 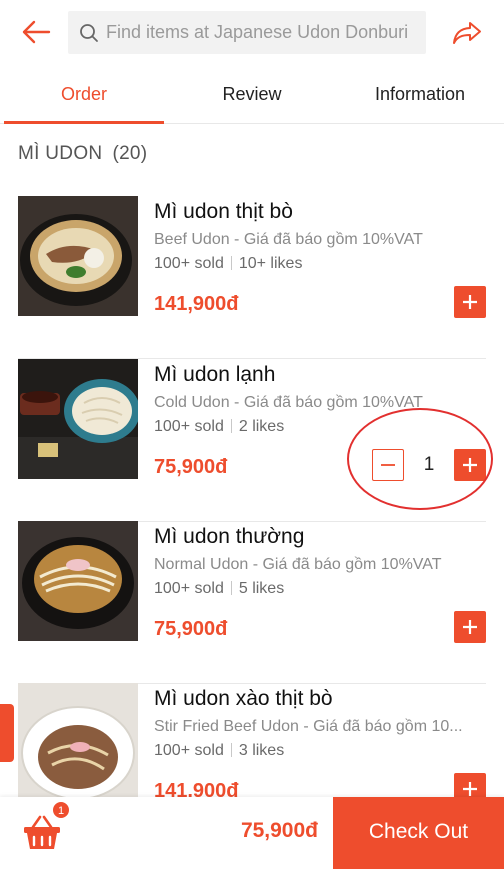 I want to click on quantity-value: 1, so click(x=429, y=464).